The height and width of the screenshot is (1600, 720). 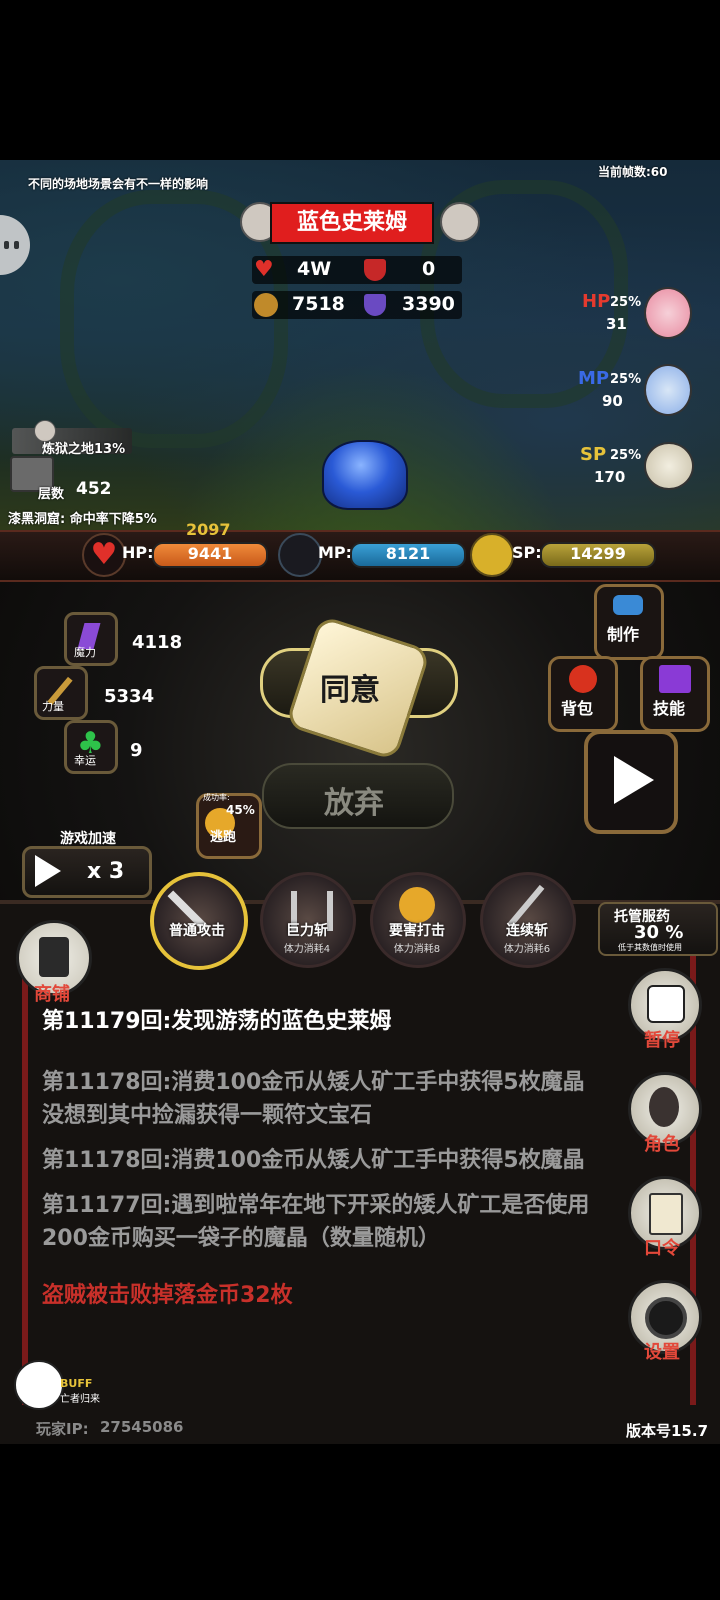 What do you see at coordinates (53, 706) in the screenshot?
I see `attr-name: 力量` at bounding box center [53, 706].